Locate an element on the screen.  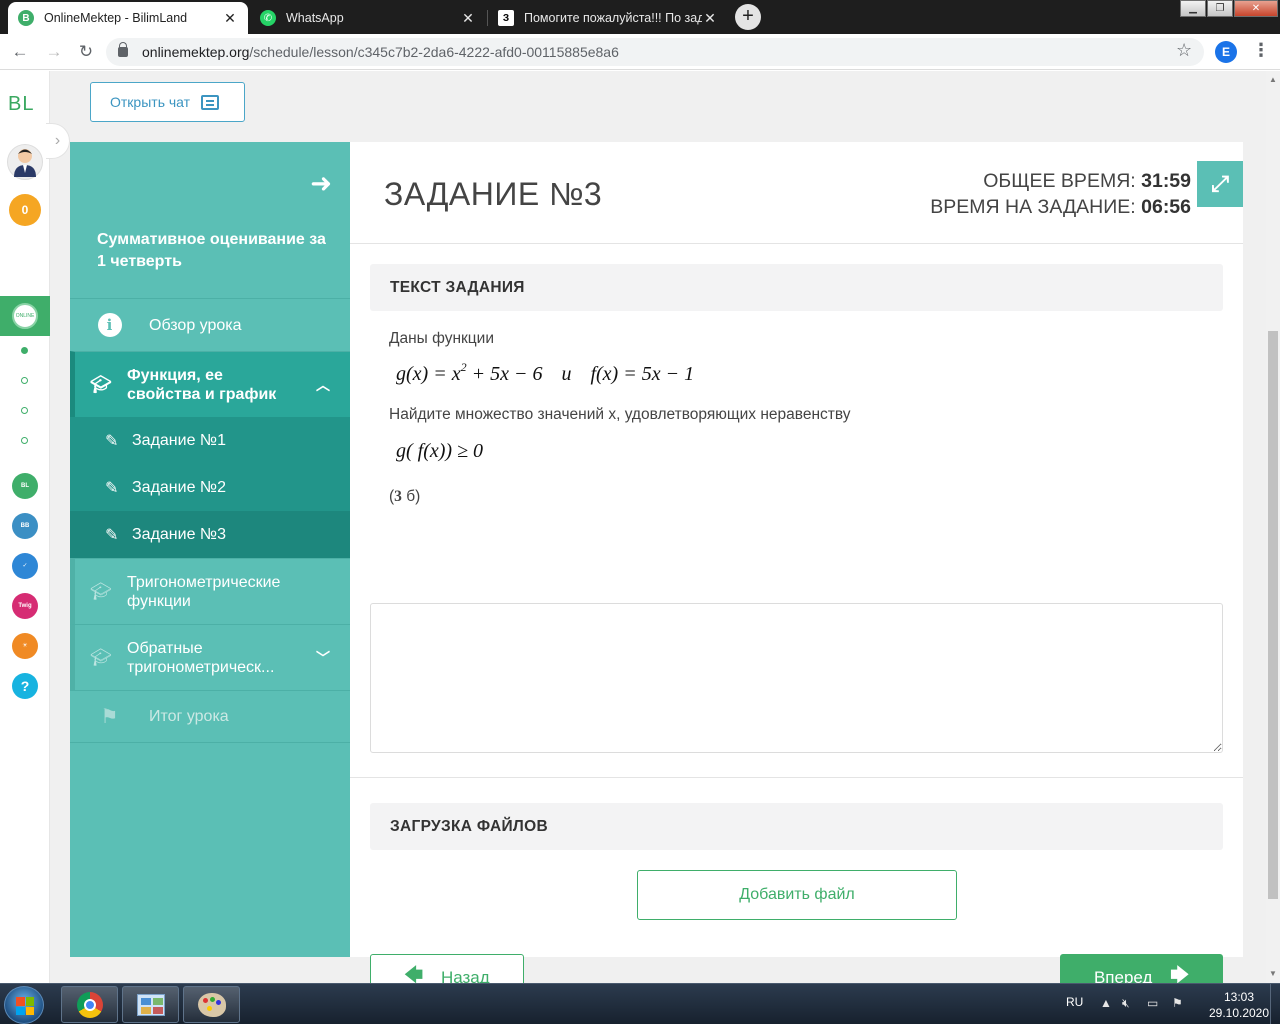
task-text-header: ТЕКСТ ЗАДАНИЯ is located at coordinates (796, 287).